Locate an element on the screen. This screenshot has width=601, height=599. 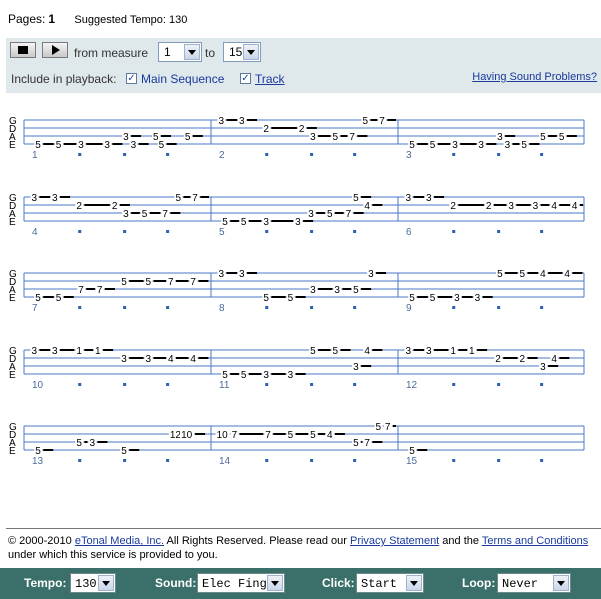
sound-problems-link: Having Sound Problems? is located at coordinates (534, 77).